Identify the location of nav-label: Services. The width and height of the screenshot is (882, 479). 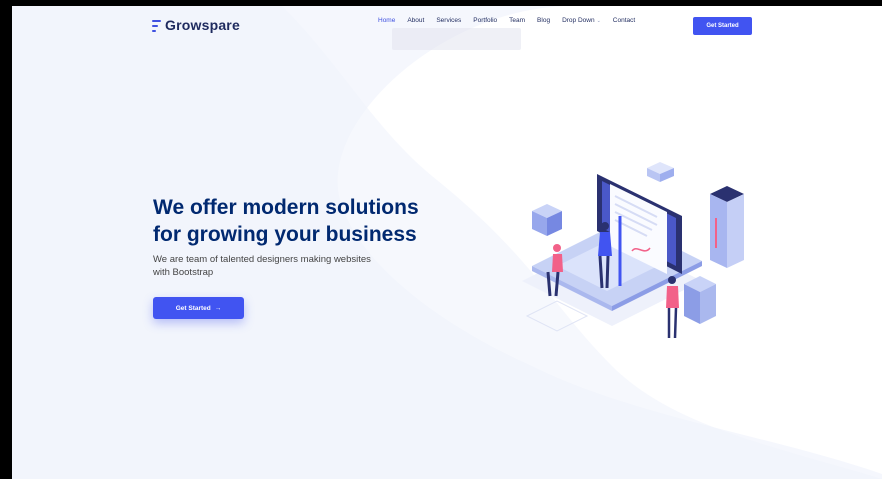
(449, 20).